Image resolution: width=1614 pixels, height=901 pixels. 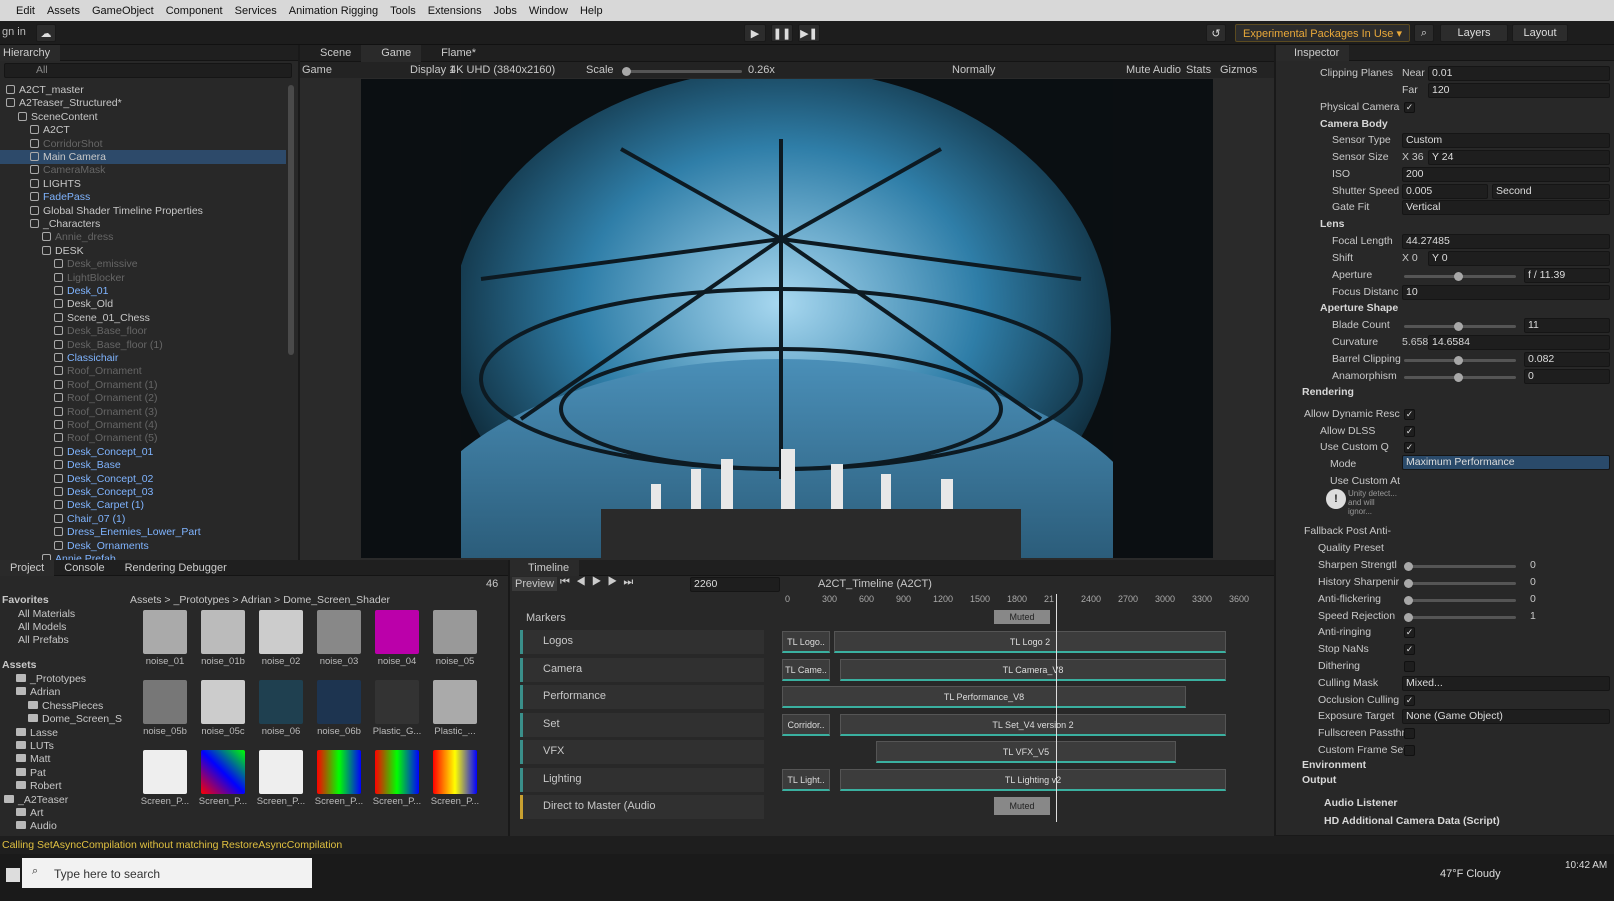 I want to click on hierarchy-item: _Characters, so click(x=143, y=224).